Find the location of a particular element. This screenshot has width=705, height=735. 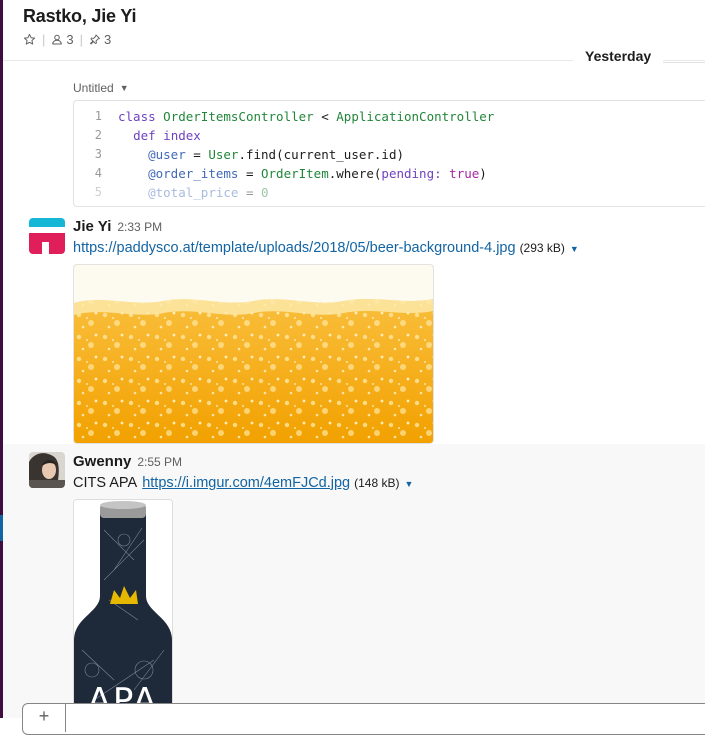

message-header: Gwenny 2:55 PM is located at coordinates (127, 461).